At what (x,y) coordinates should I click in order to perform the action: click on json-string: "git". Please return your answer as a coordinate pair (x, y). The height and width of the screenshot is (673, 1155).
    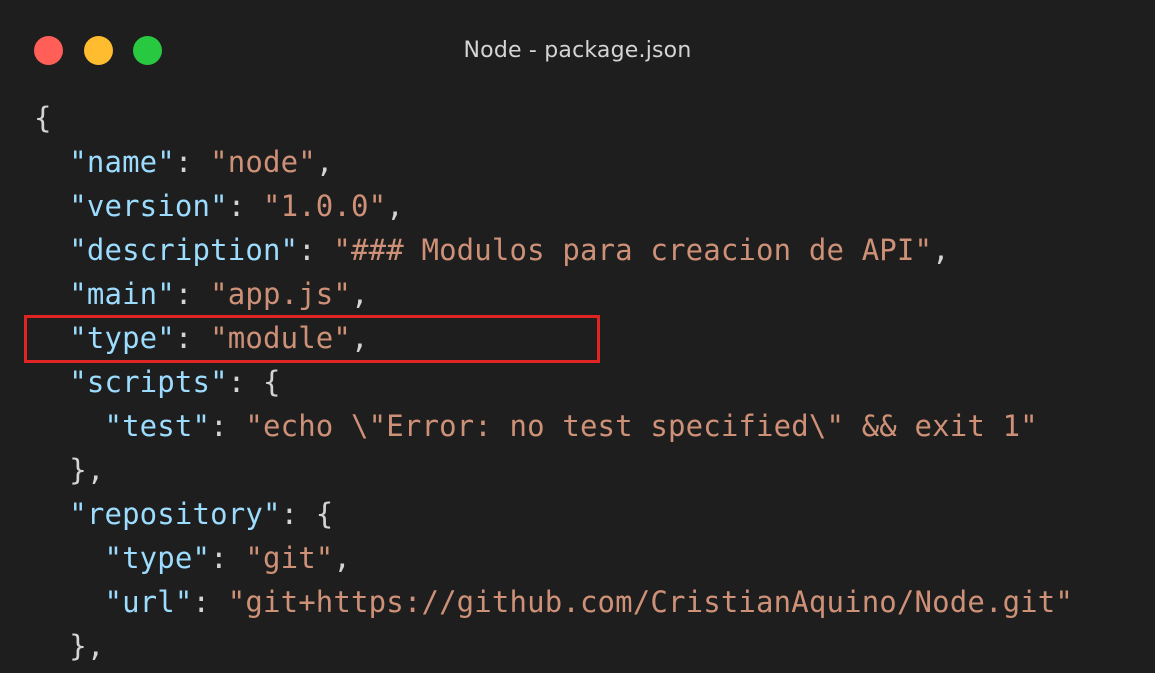
    Looking at the image, I should click on (289, 558).